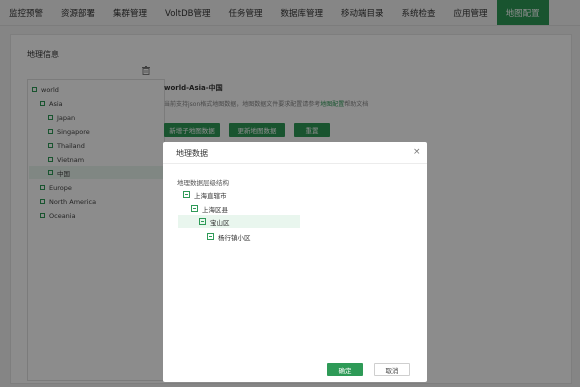 This screenshot has width=580, height=387. What do you see at coordinates (392, 369) in the screenshot?
I see `cancel-button: 取消` at bounding box center [392, 369].